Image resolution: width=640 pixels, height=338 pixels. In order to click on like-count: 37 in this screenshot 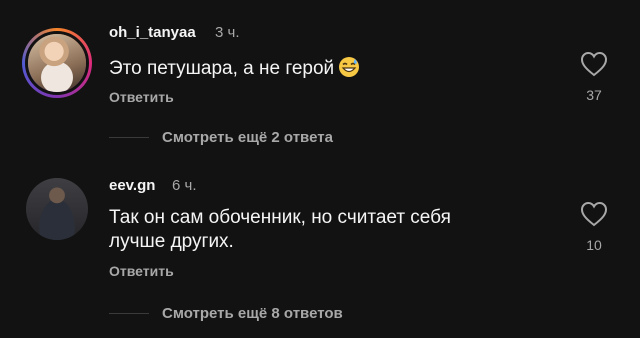, I will do `click(594, 95)`.